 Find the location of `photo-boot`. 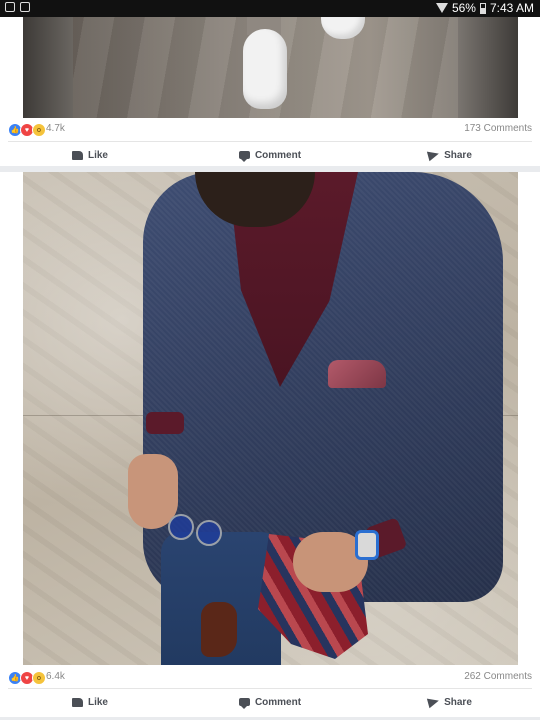

photo-boot is located at coordinates (219, 629).